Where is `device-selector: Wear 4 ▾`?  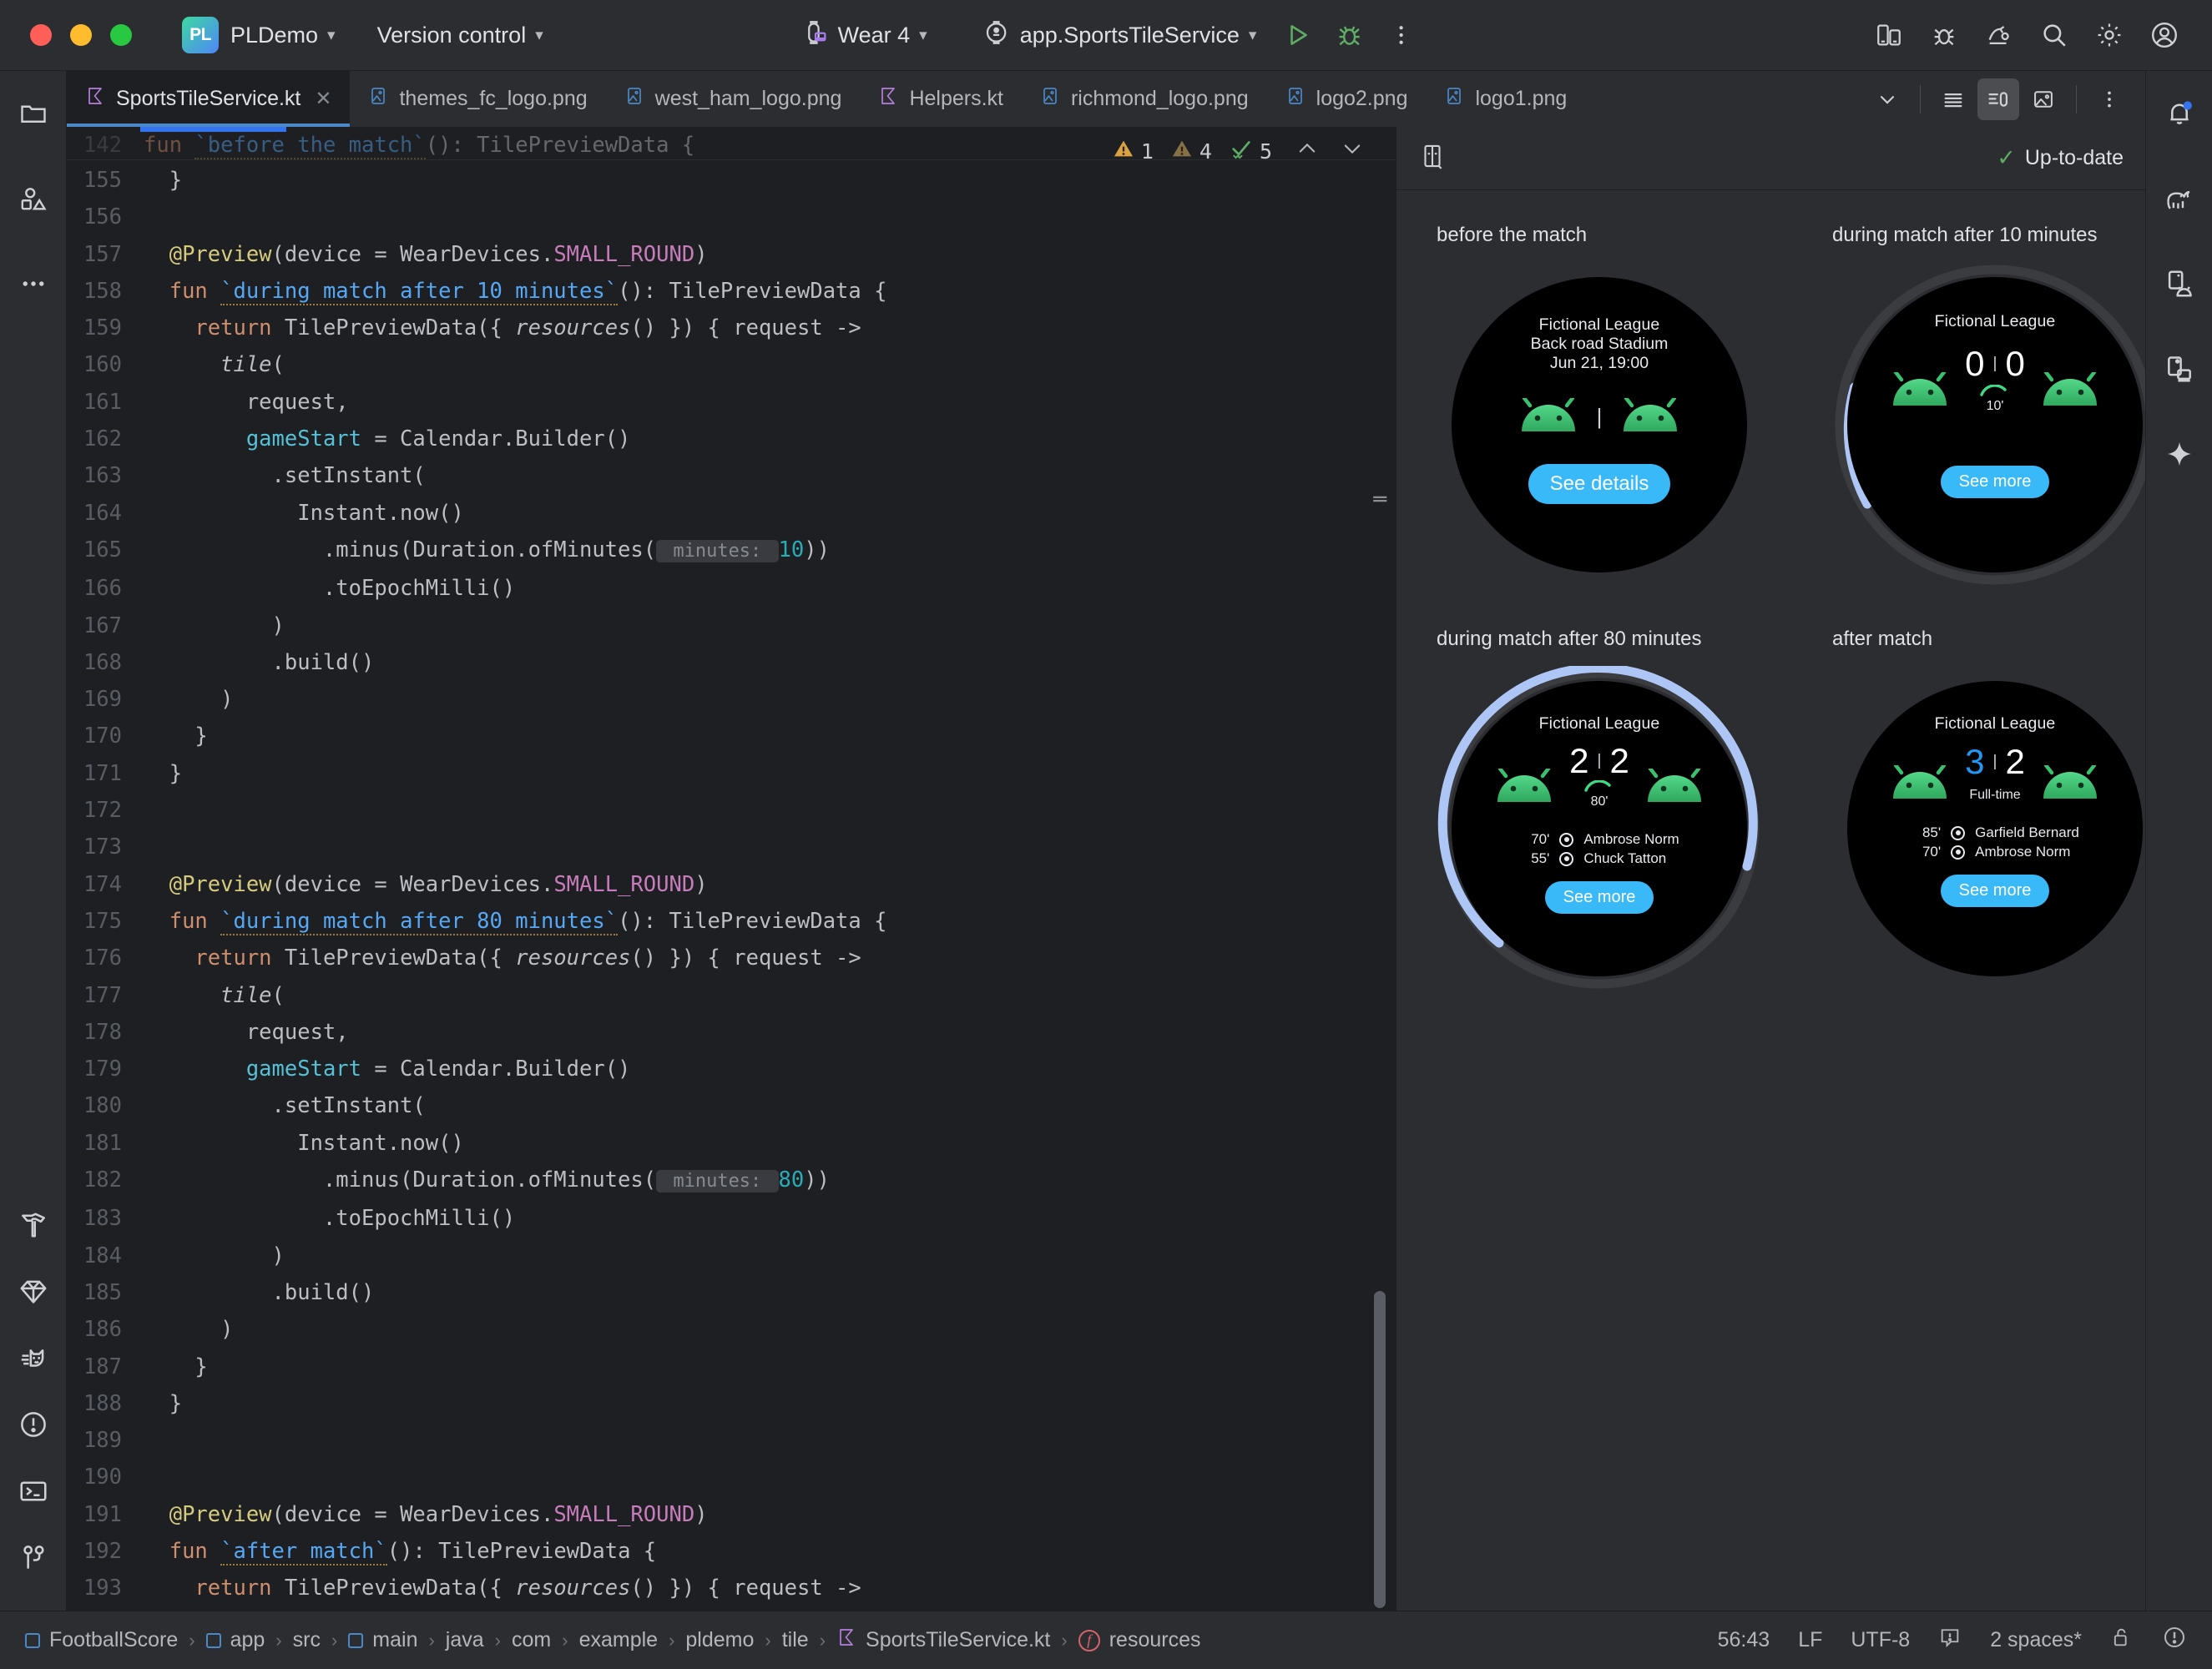 device-selector: Wear 4 ▾ is located at coordinates (864, 36).